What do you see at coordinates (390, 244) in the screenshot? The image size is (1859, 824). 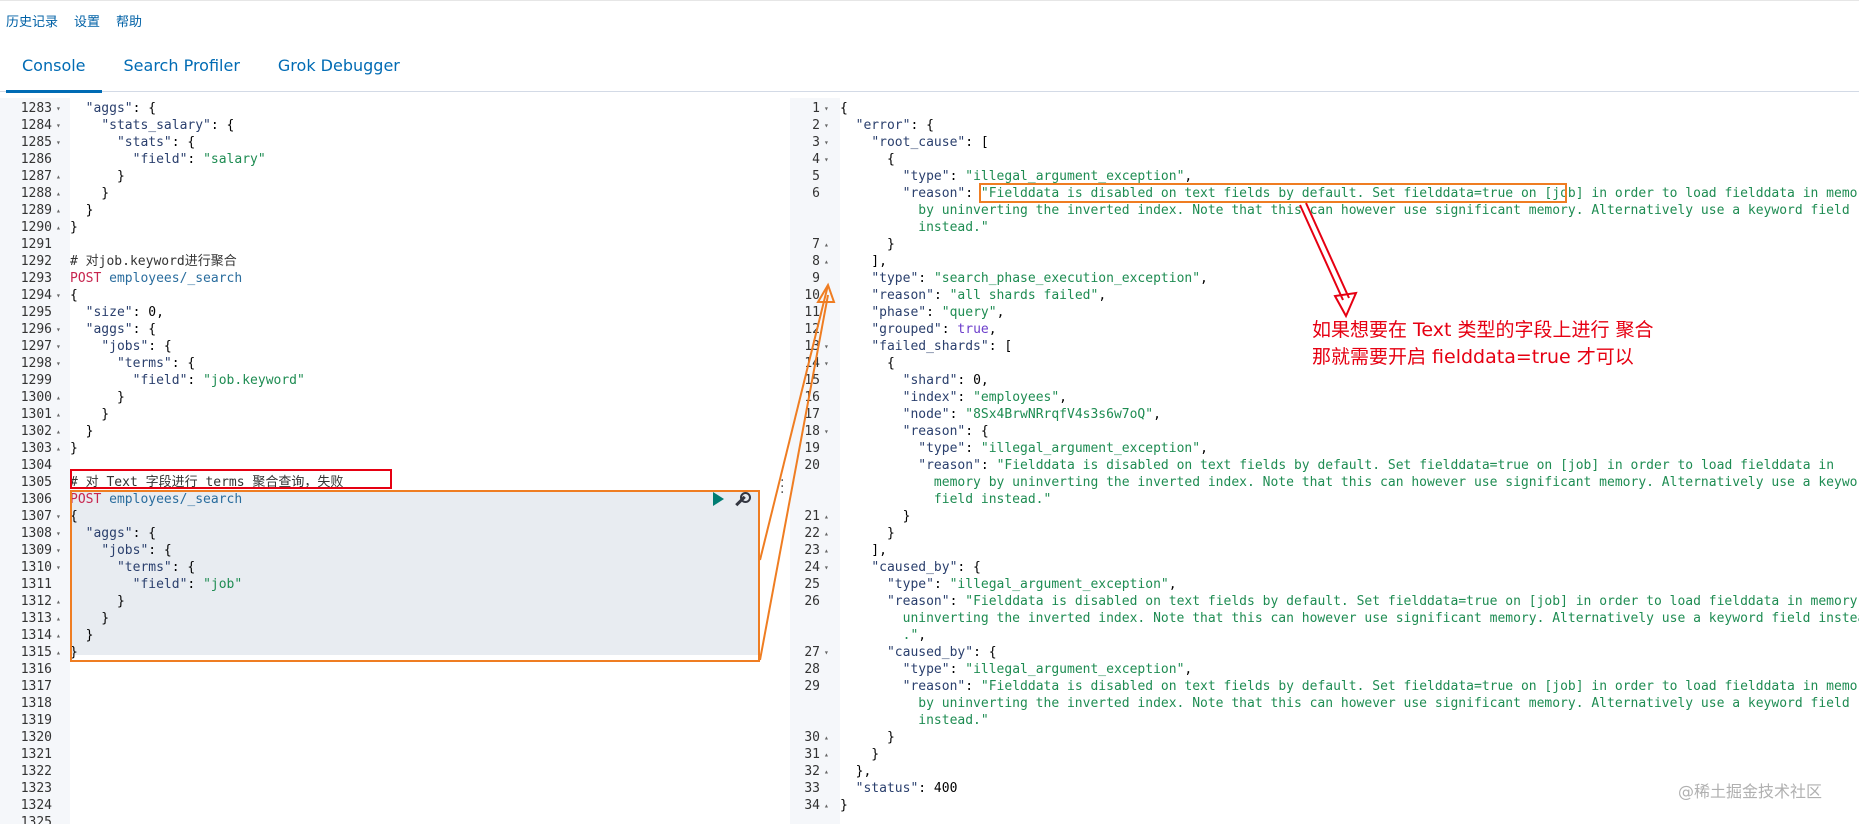 I see `code-line: 1291` at bounding box center [390, 244].